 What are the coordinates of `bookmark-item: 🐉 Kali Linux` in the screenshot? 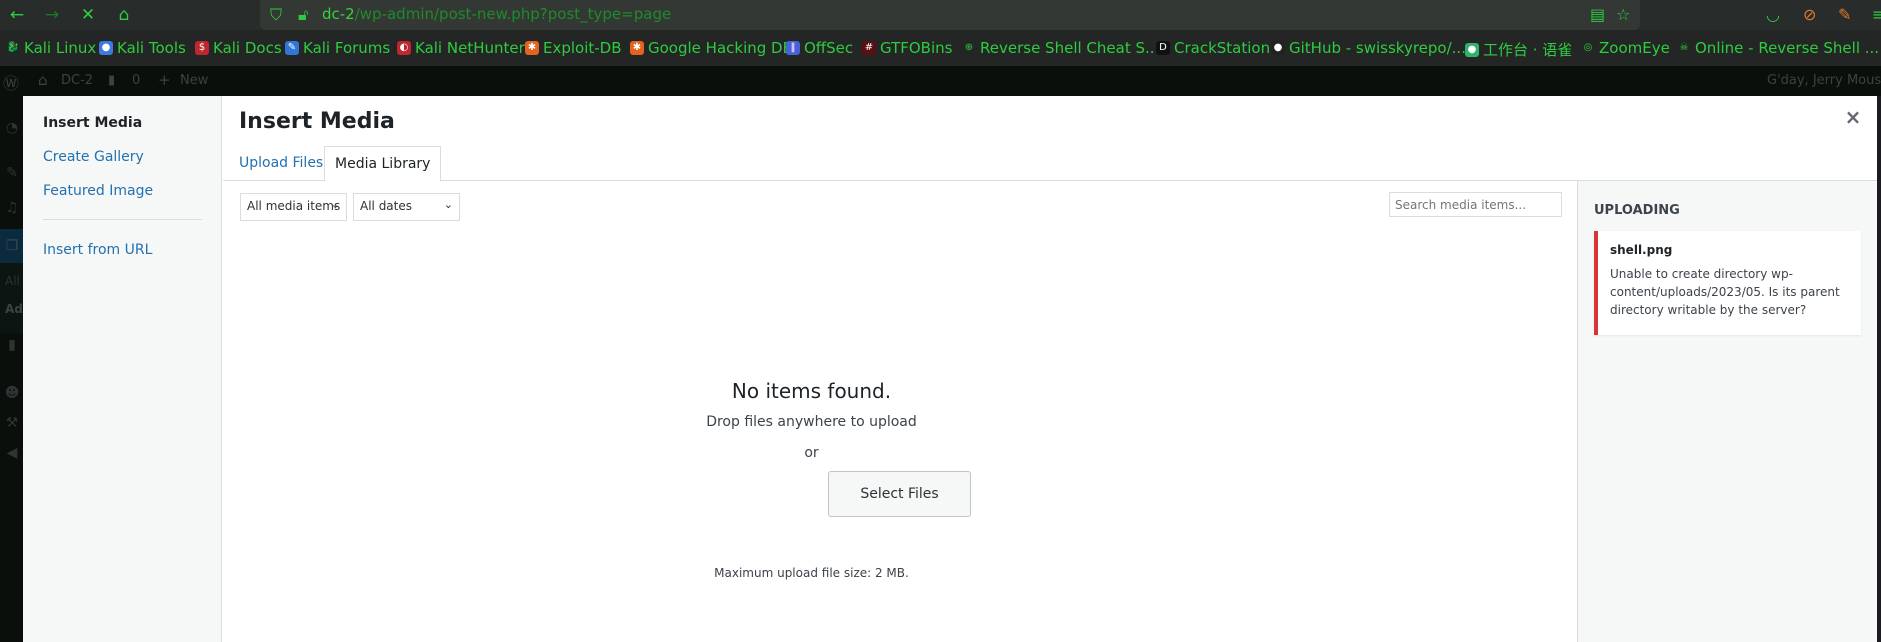 It's located at (51, 48).